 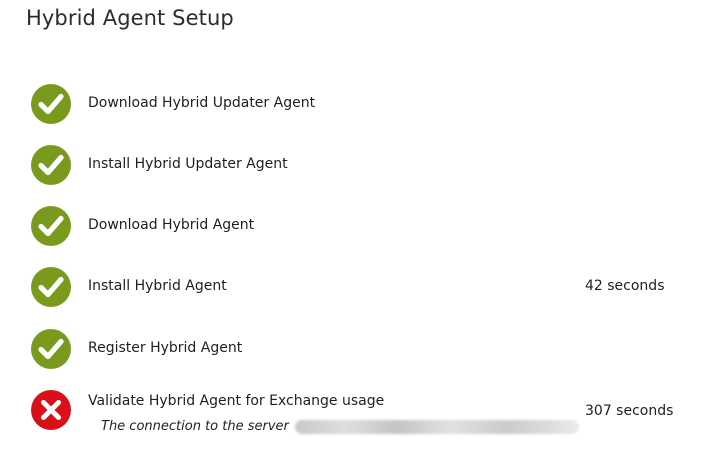 What do you see at coordinates (202, 103) in the screenshot?
I see `step-label: Download Hybrid Updater Agent` at bounding box center [202, 103].